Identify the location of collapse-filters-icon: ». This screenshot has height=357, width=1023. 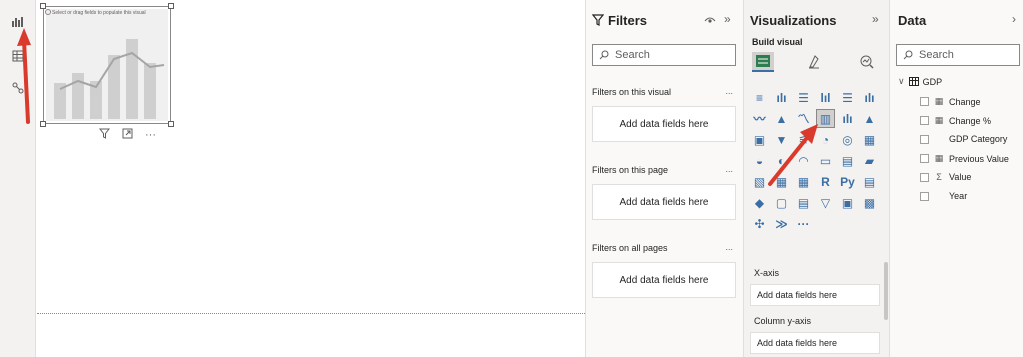
(727, 19).